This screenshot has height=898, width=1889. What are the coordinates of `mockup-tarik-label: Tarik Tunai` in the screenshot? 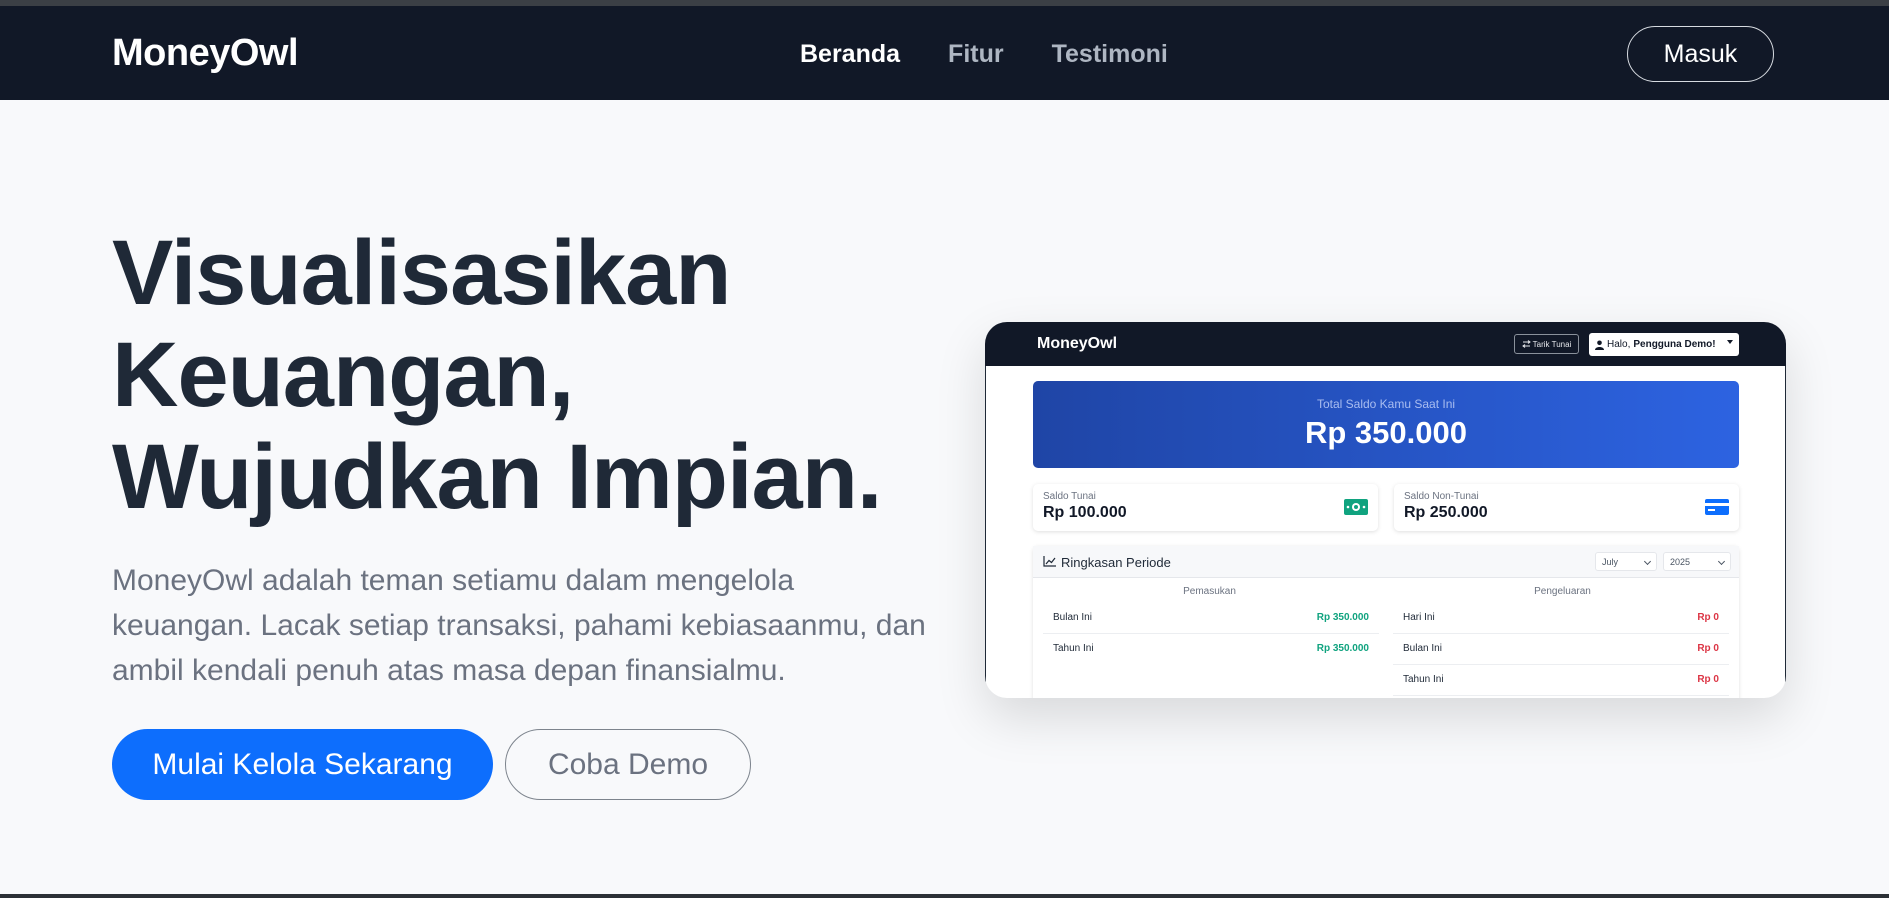 It's located at (1552, 344).